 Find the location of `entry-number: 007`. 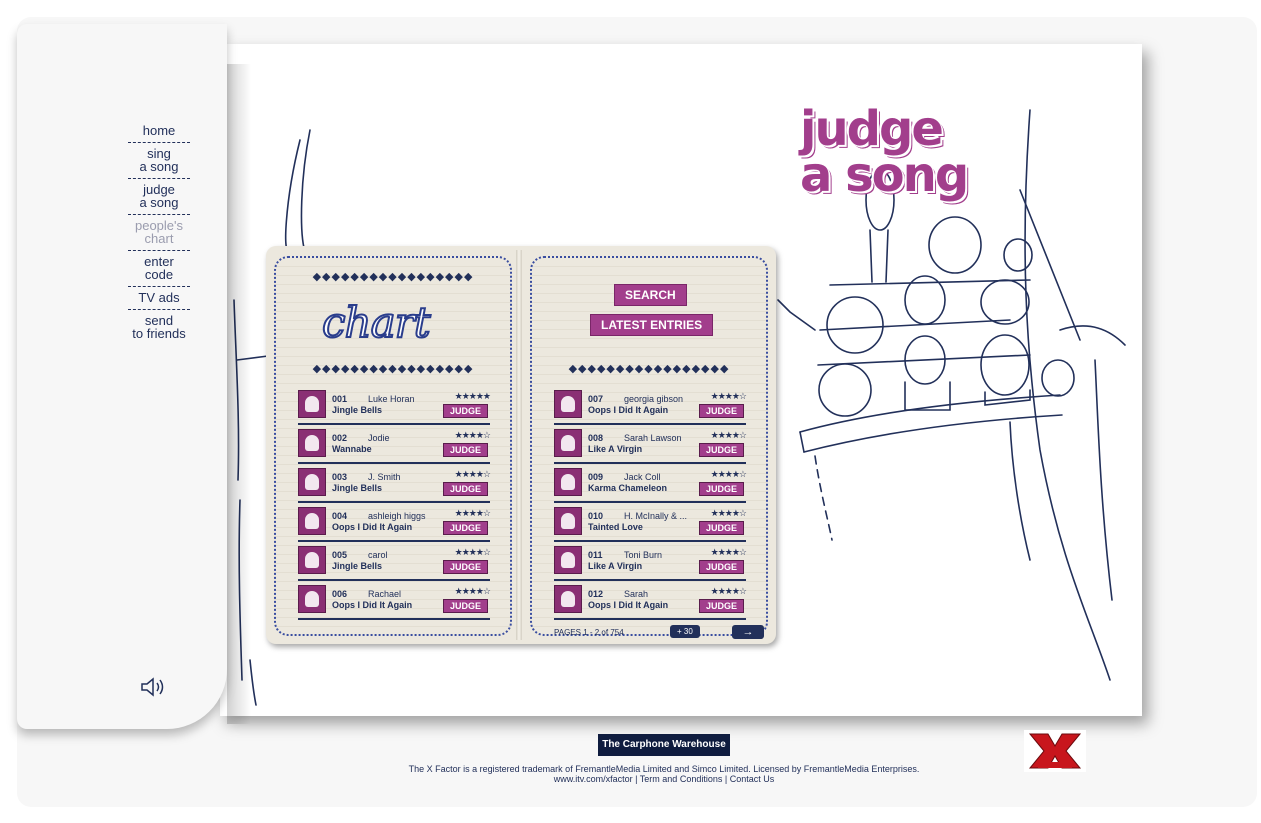

entry-number: 007 is located at coordinates (596, 399).